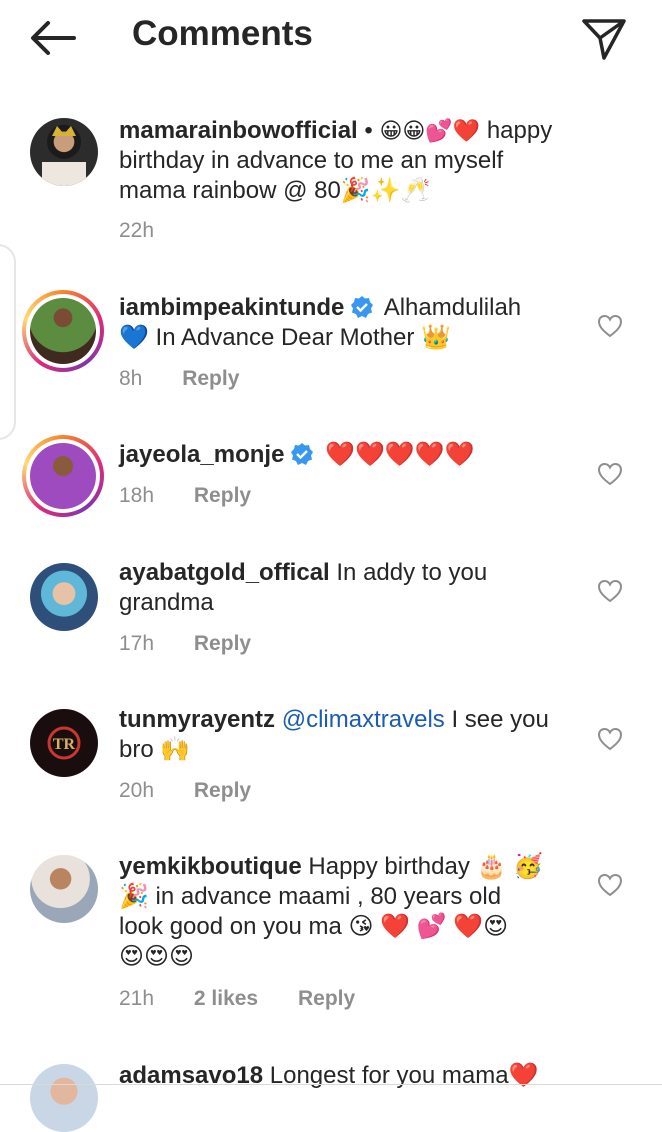 The image size is (662, 1132). Describe the element at coordinates (408, 572) in the screenshot. I see `comment-text: In addy to you` at that location.